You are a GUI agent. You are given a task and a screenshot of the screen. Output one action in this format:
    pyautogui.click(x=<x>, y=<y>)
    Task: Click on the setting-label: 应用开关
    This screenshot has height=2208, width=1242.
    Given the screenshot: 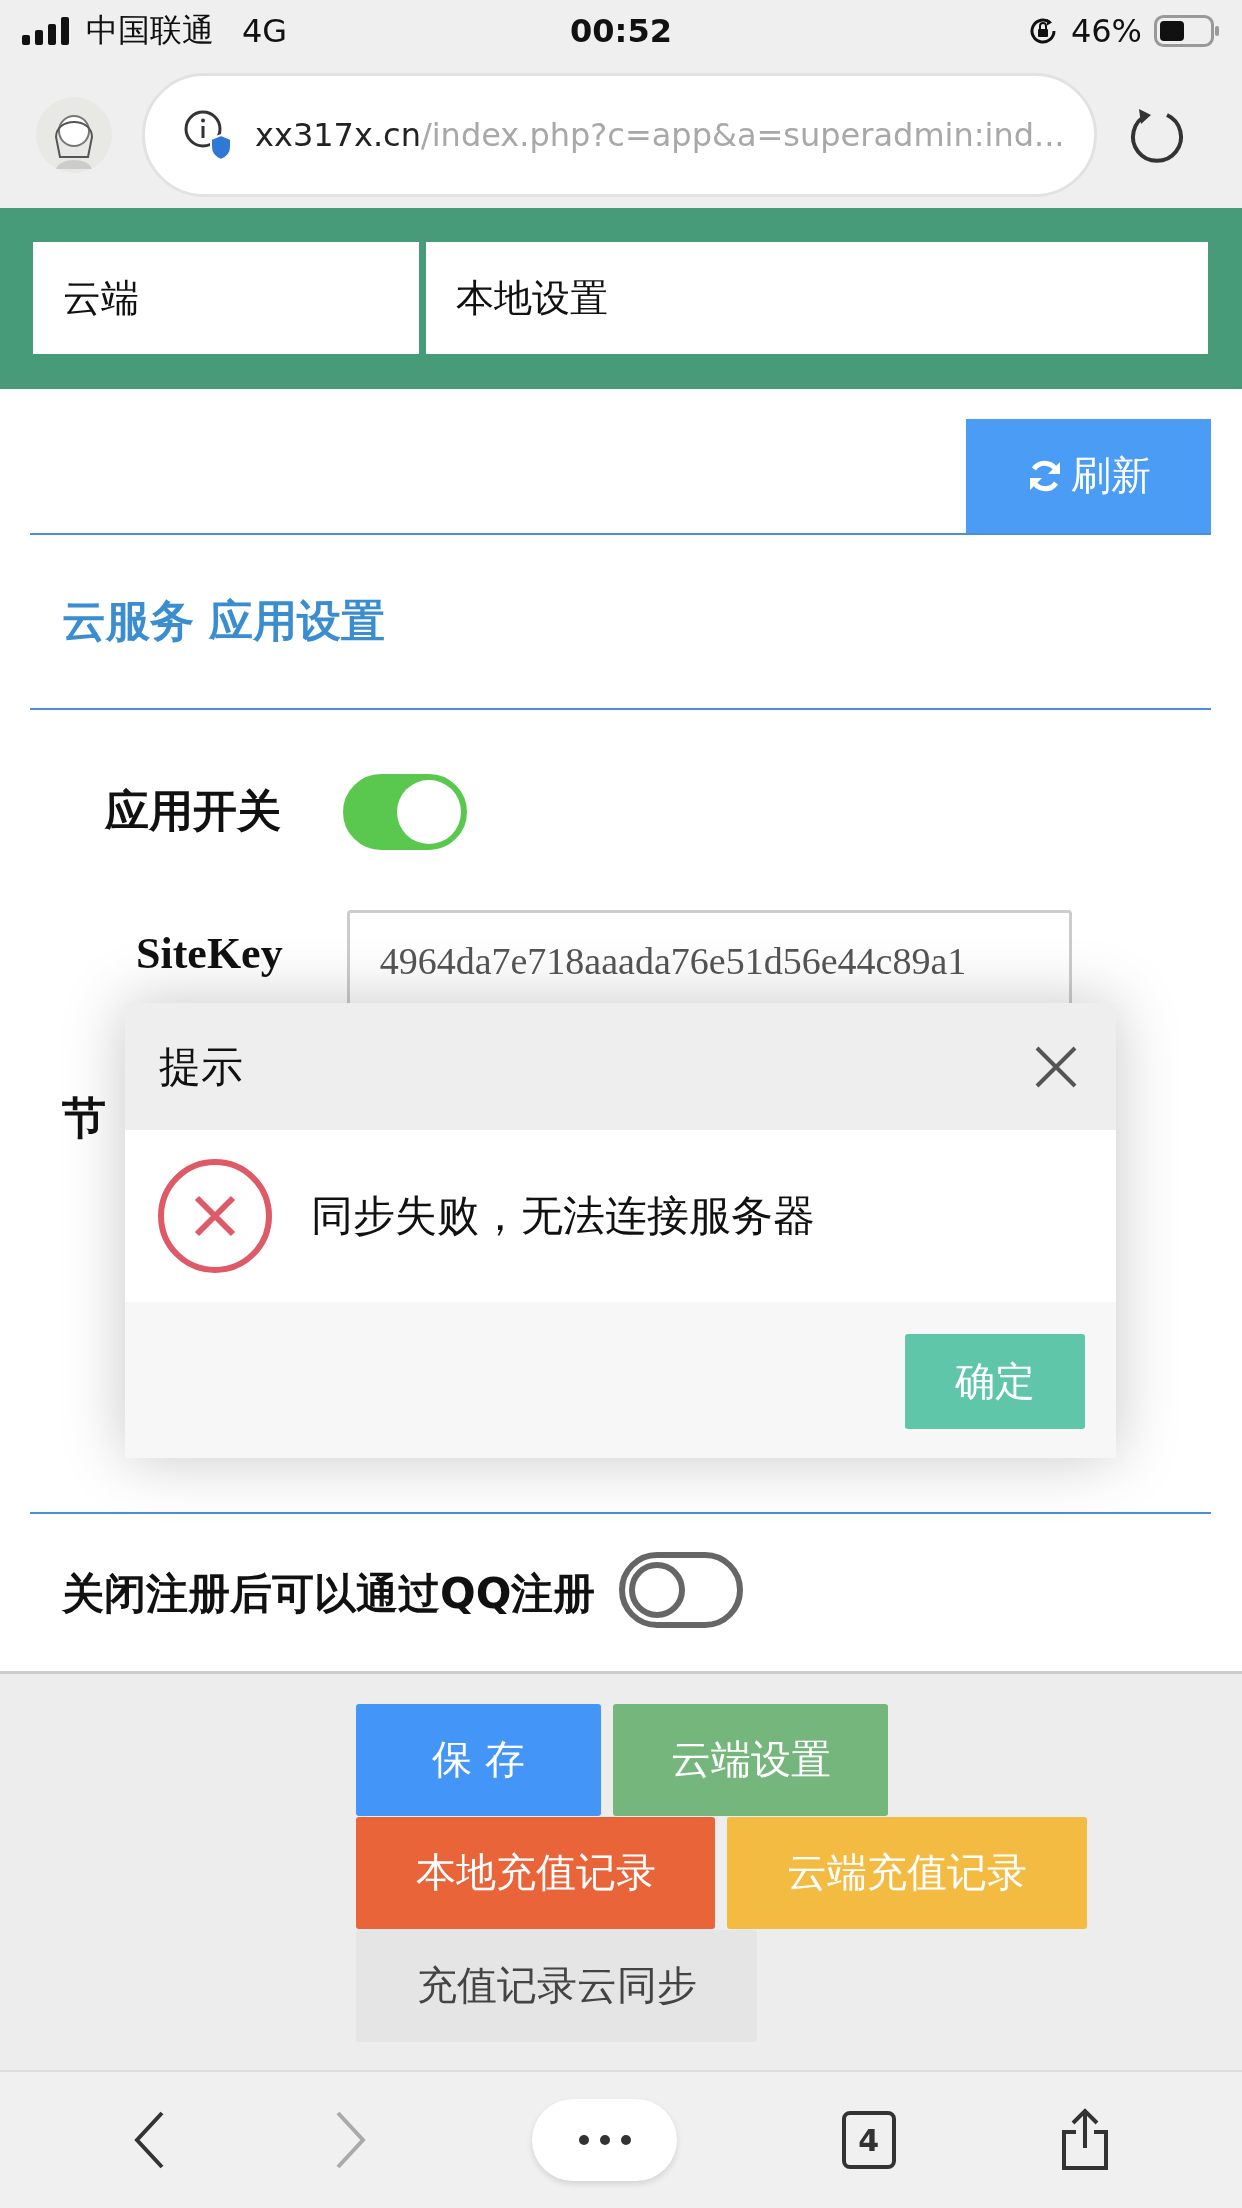 What is the action you would take?
    pyautogui.click(x=193, y=811)
    